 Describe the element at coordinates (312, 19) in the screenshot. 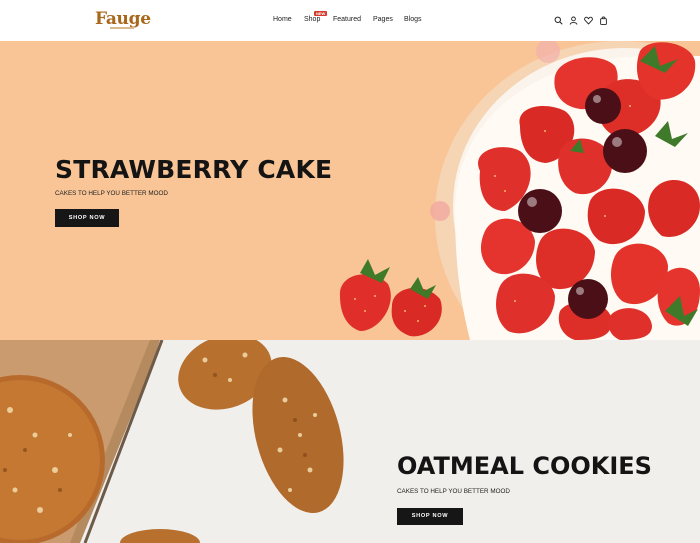

I see `nav-item-shop: Shop` at that location.